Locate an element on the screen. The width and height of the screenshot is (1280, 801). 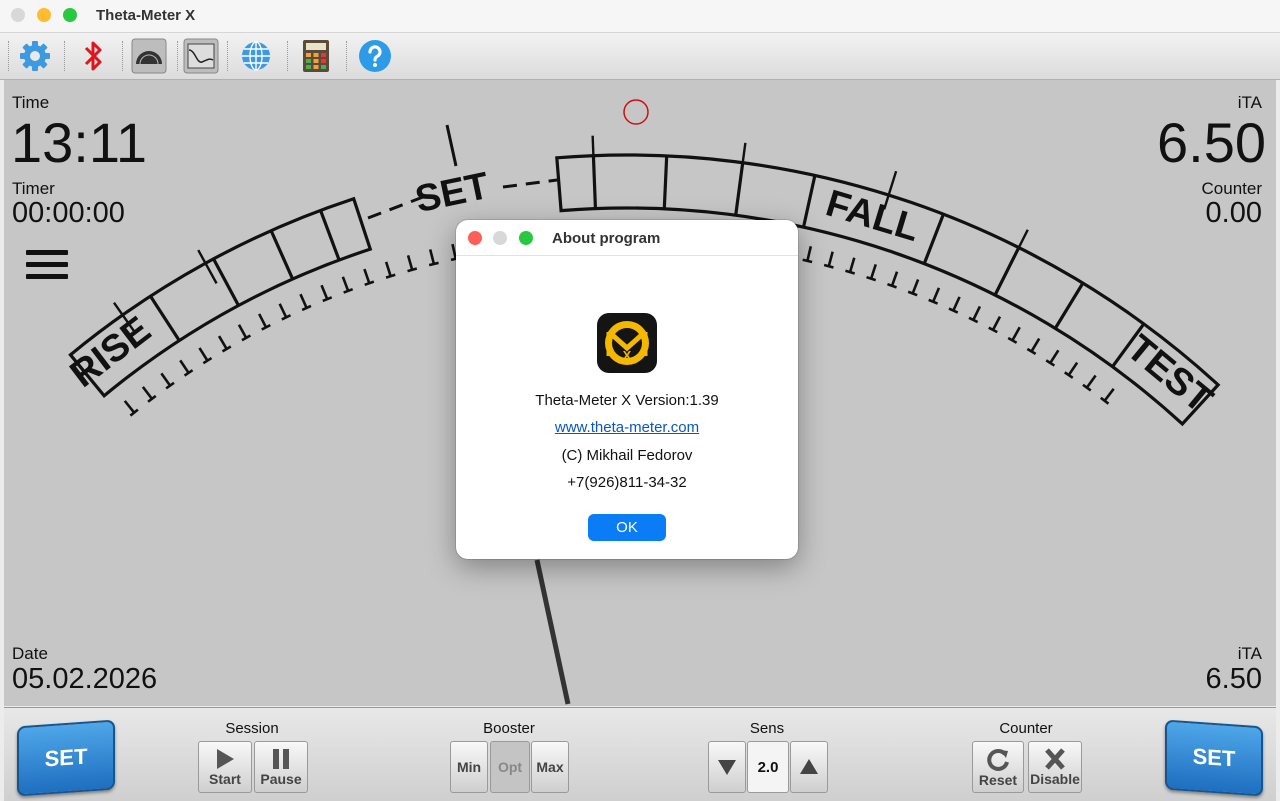
set-dashes-left is located at coordinates (395, 207).